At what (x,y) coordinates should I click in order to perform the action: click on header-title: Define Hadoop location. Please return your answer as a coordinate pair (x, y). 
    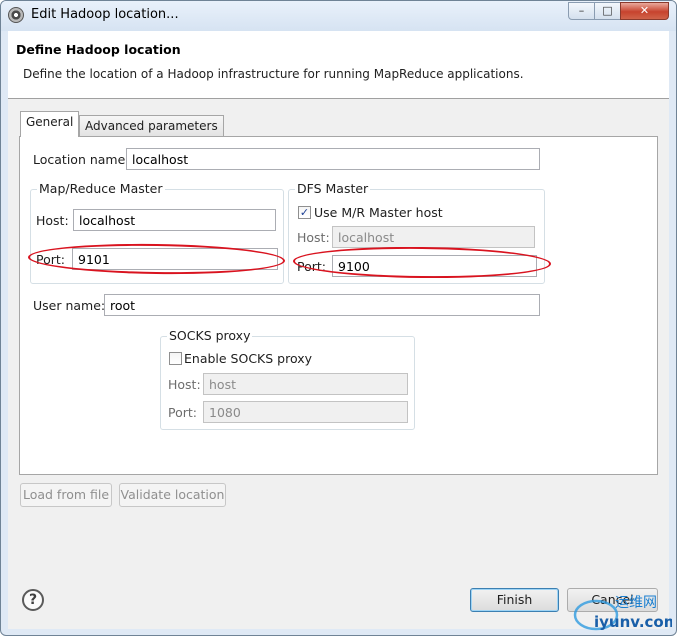
    Looking at the image, I should click on (98, 49).